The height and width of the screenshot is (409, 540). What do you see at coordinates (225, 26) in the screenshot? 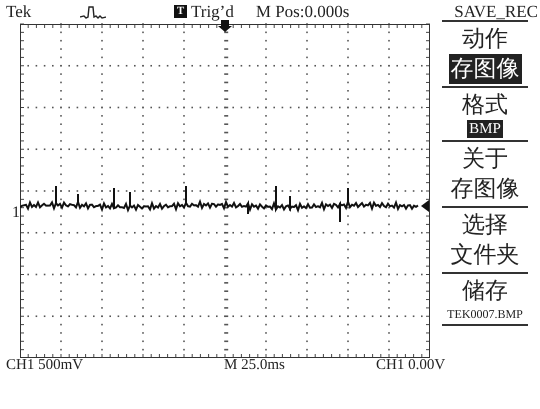
I see `trigger-position-icon` at bounding box center [225, 26].